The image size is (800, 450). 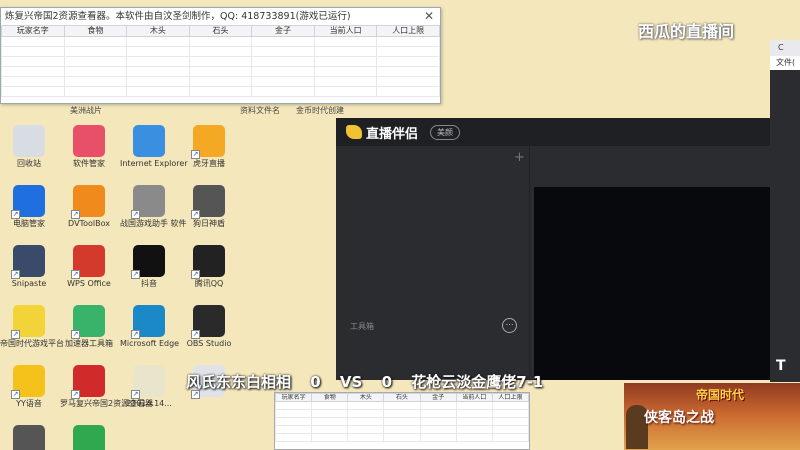 I want to click on desktop-icon: ↗ 战国游戏助手 软件, so click(x=153, y=206).